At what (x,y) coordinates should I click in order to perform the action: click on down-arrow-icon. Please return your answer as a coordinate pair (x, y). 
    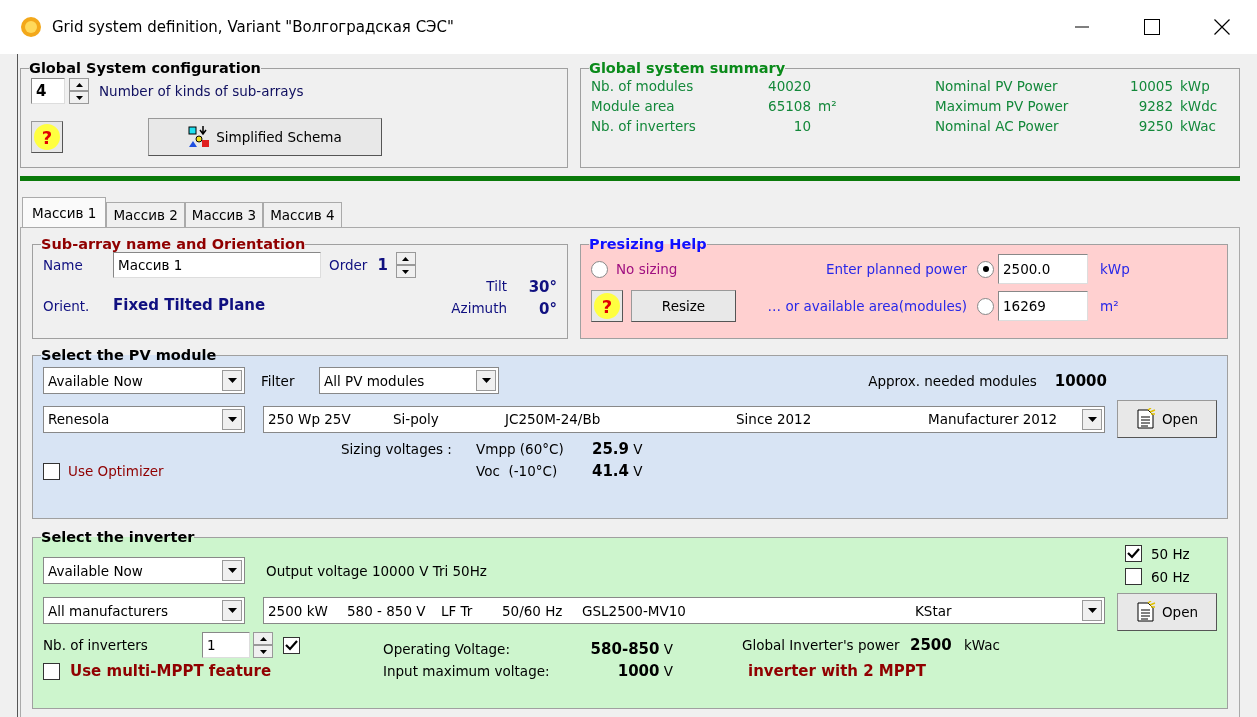
    Looking at the image, I should click on (79, 97).